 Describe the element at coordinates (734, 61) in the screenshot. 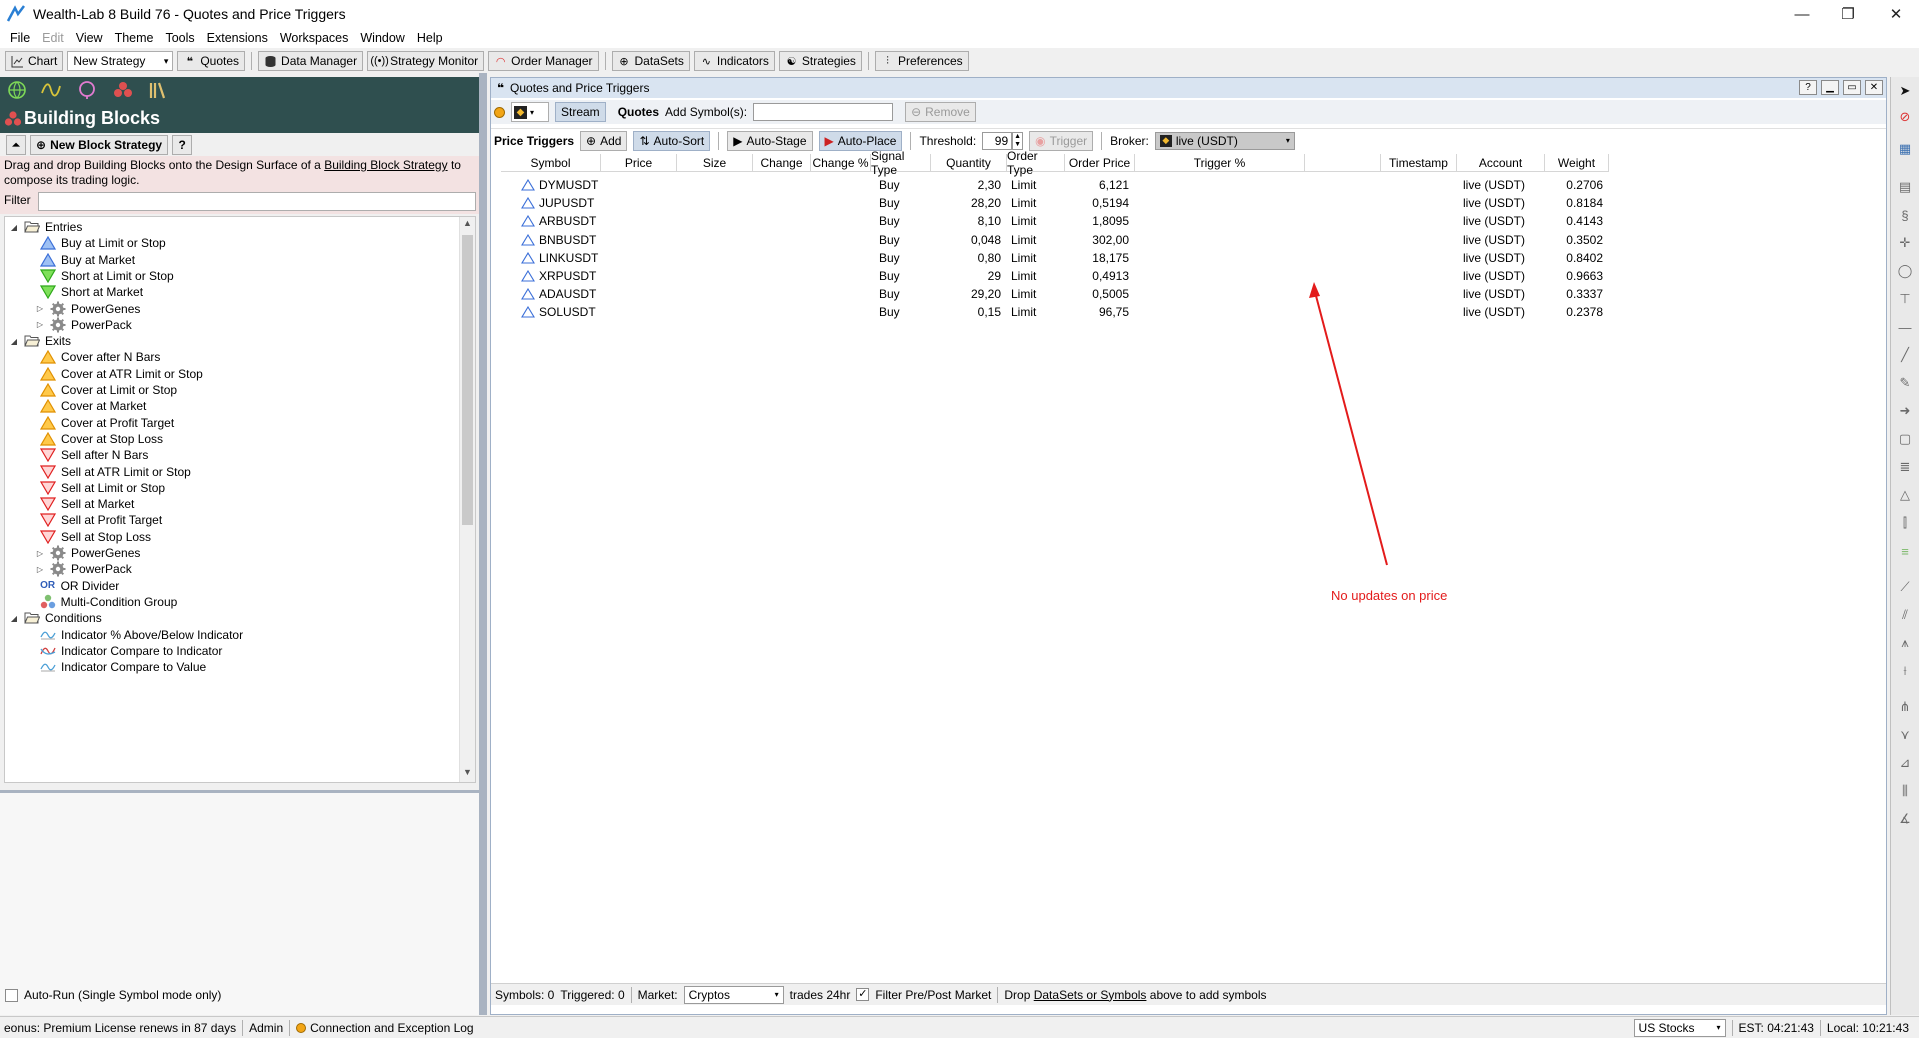

I see `indicators-button: ∿ Indicators` at that location.